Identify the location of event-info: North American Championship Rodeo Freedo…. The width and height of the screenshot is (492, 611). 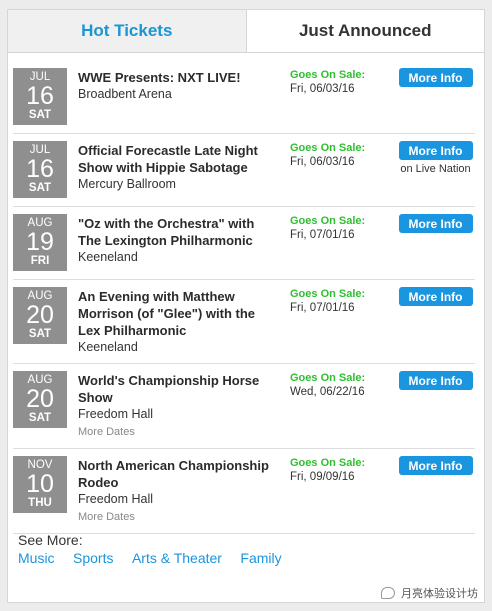
(178, 490).